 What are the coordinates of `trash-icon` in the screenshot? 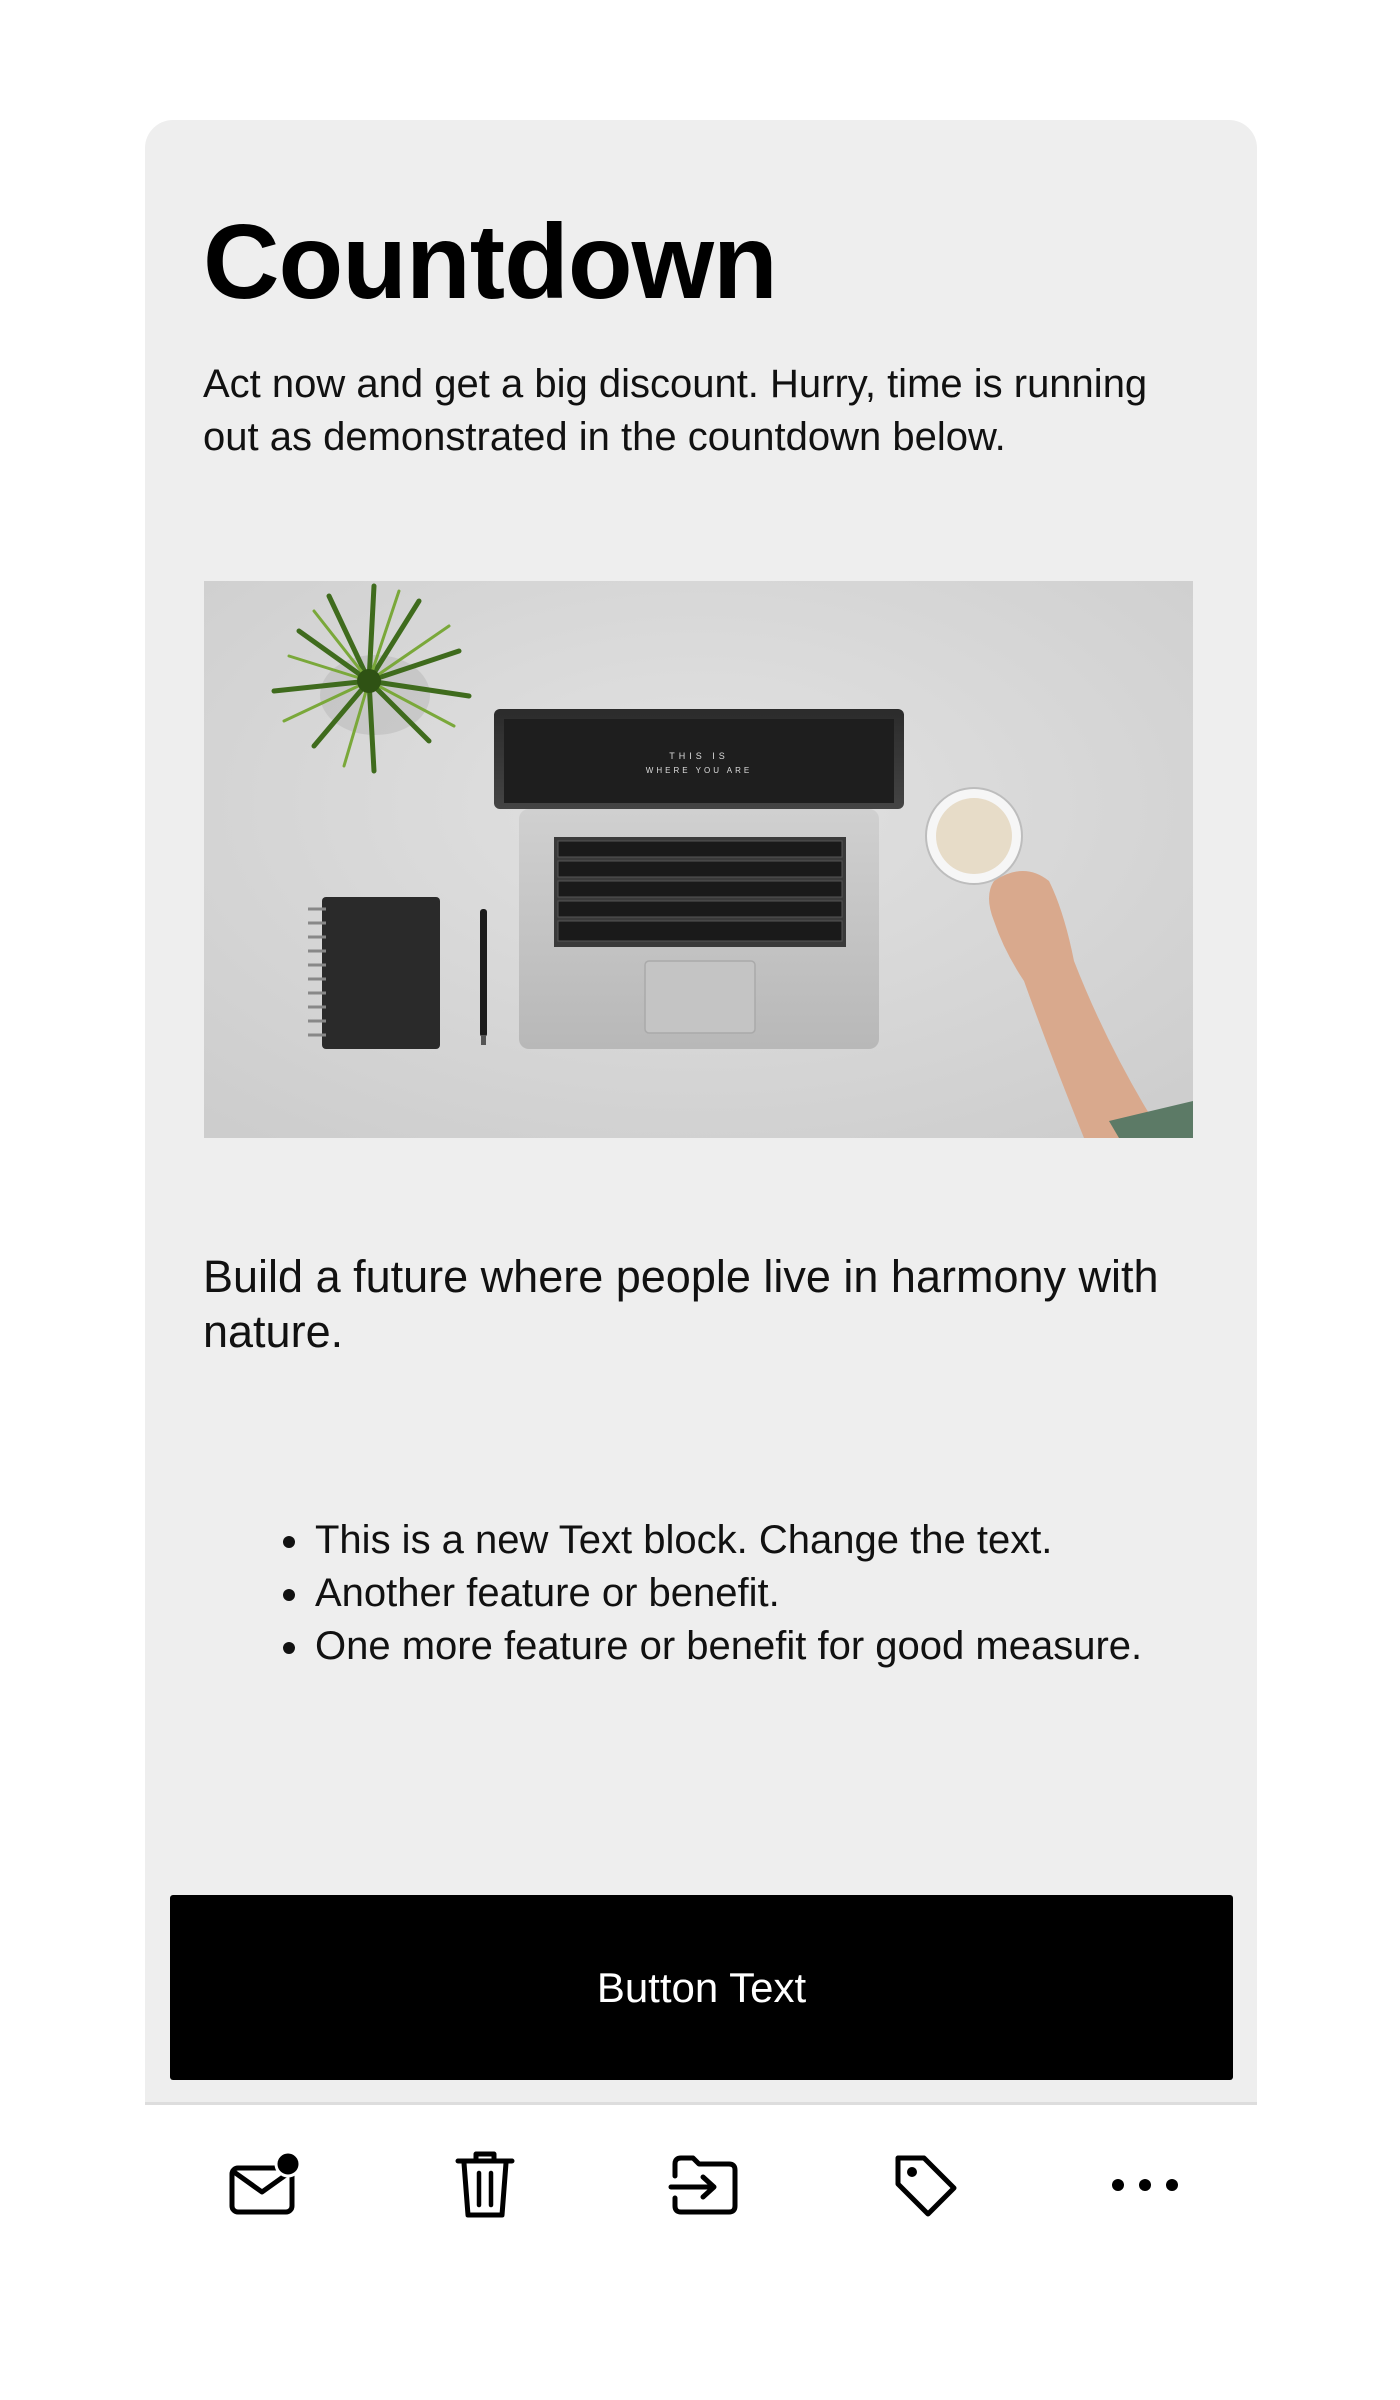 It's located at (485, 2184).